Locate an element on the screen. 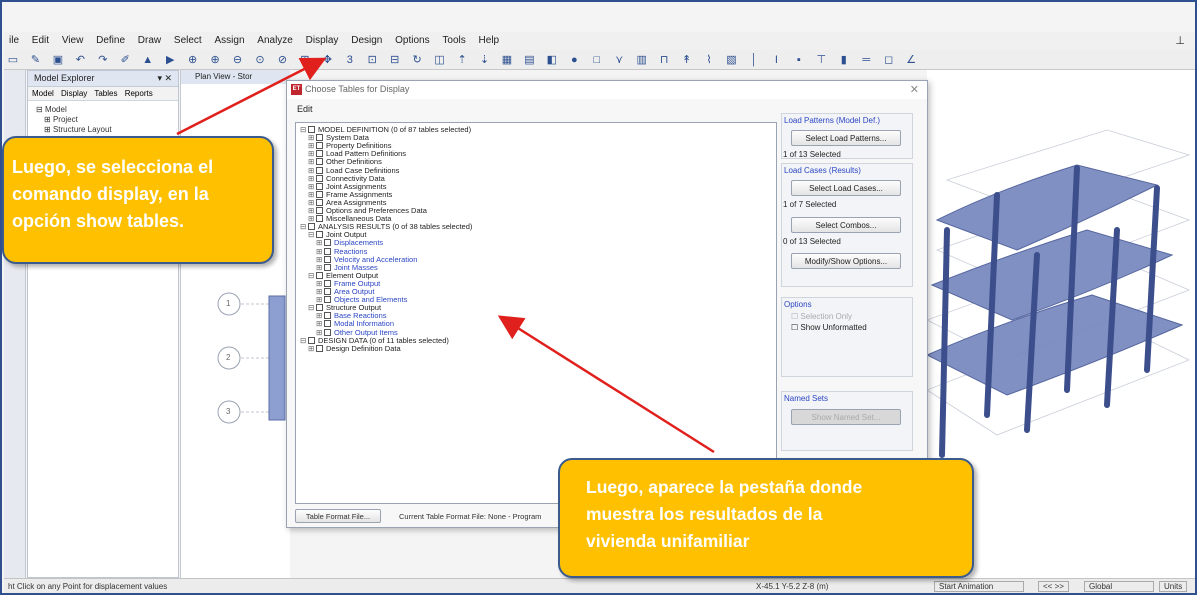 The width and height of the screenshot is (1197, 595). run-icon: ▶ is located at coordinates (170, 60).